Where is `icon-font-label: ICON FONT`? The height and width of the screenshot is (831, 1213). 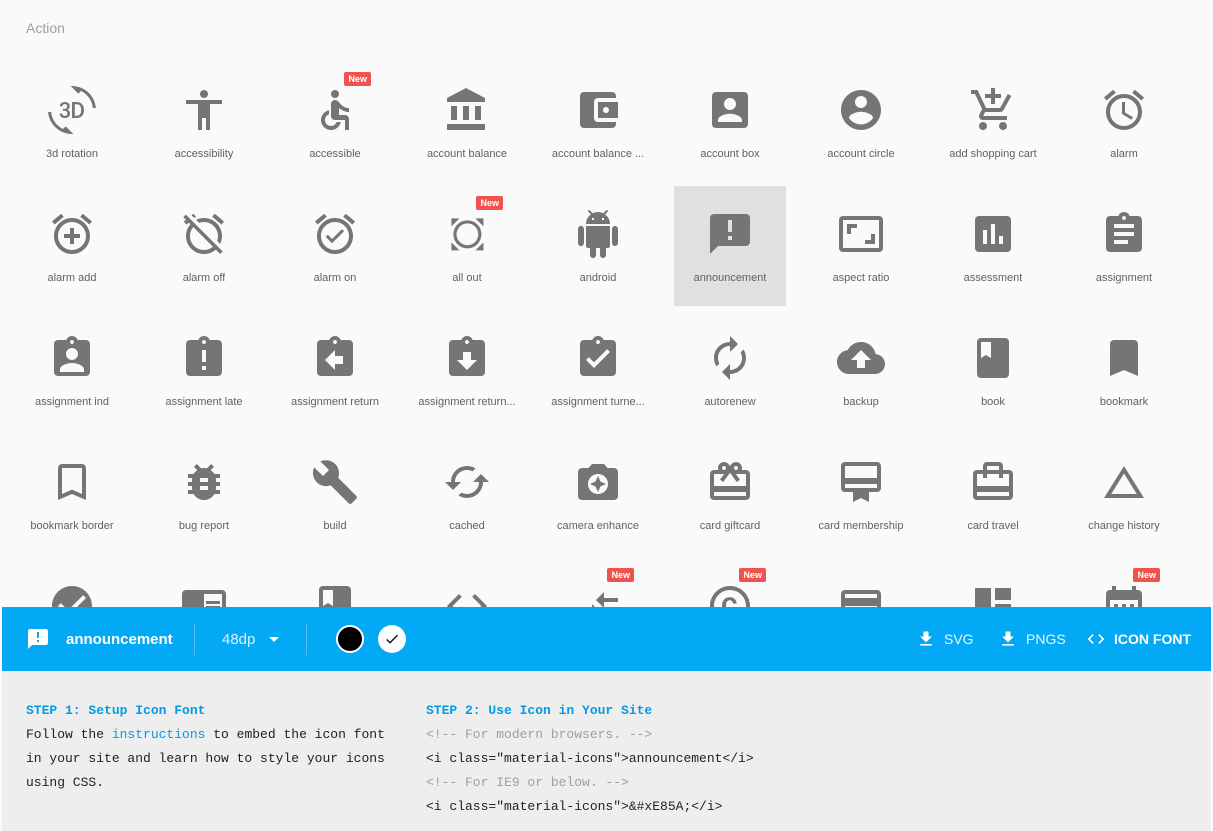 icon-font-label: ICON FONT is located at coordinates (1152, 639).